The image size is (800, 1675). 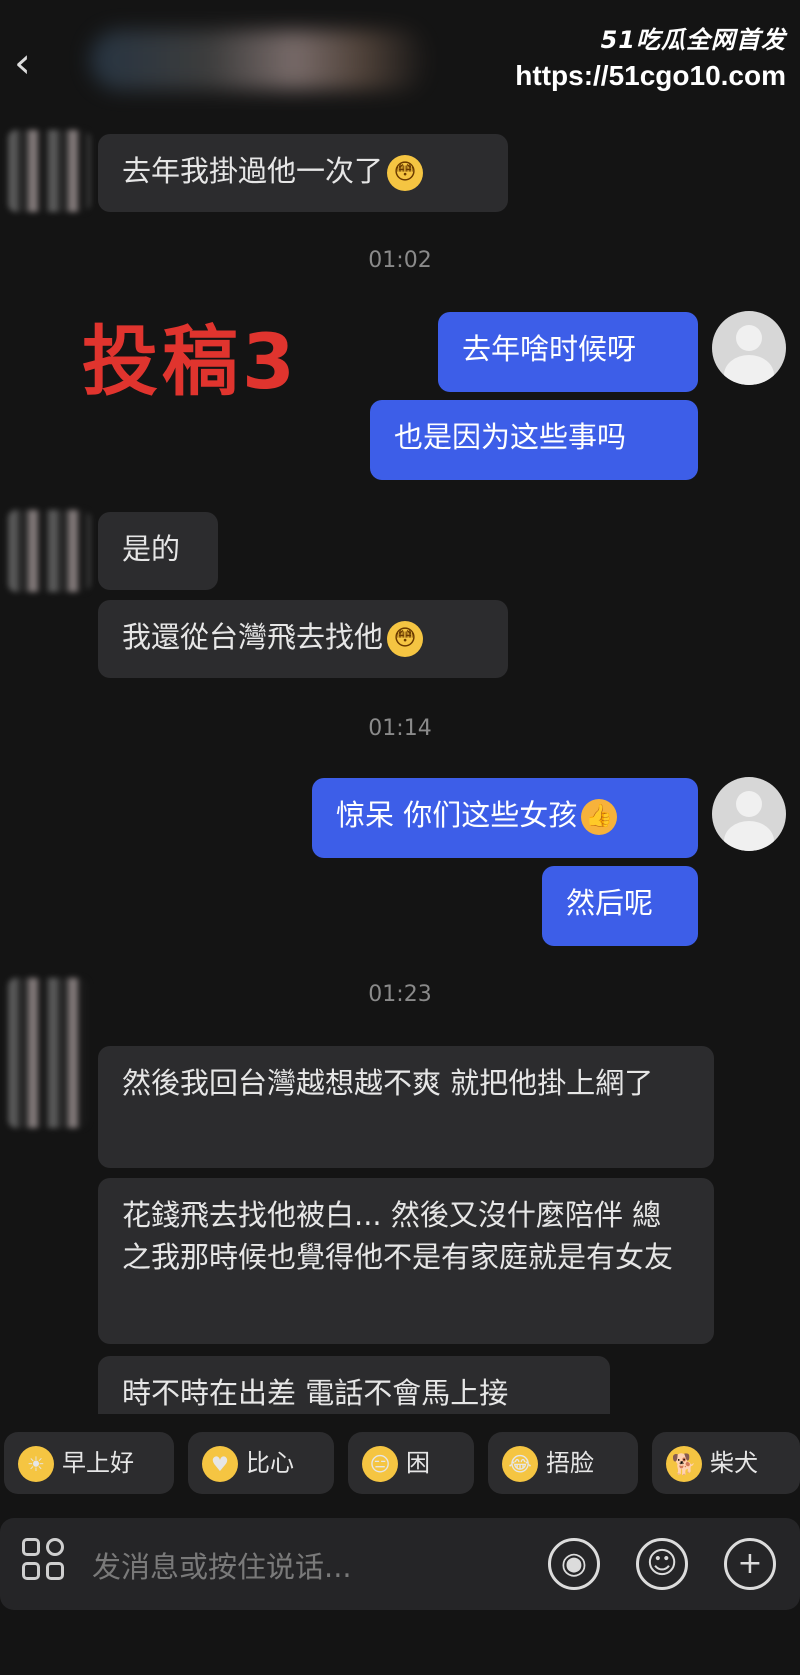 What do you see at coordinates (158, 551) in the screenshot?
I see `message-bubble-incoming: 是的` at bounding box center [158, 551].